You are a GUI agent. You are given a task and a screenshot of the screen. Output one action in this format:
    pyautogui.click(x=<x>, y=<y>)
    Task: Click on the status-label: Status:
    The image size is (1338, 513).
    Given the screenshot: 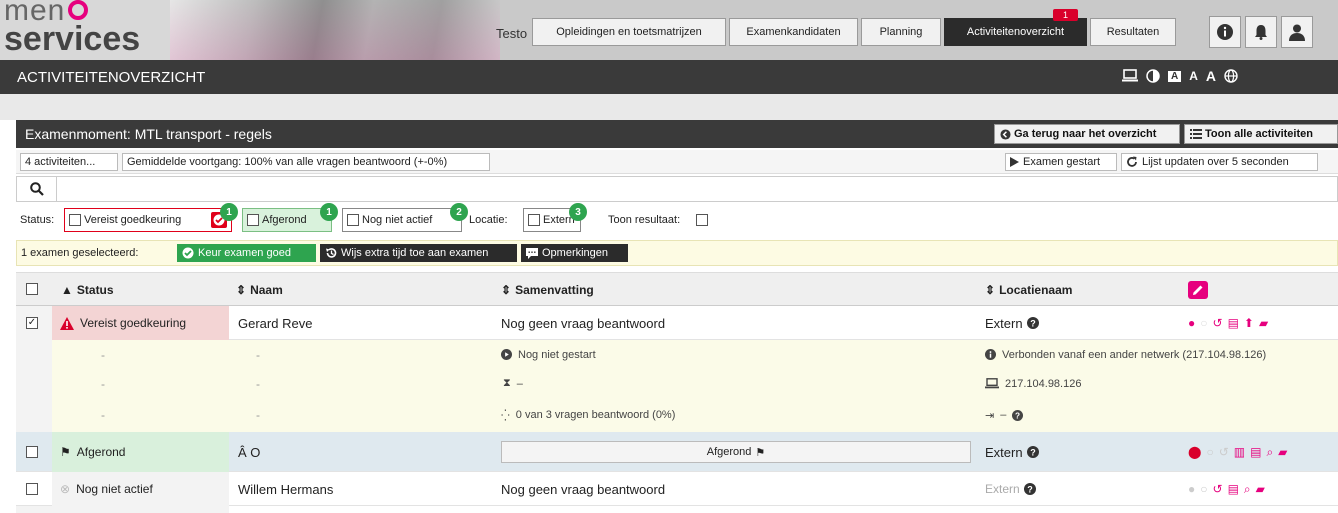 What is the action you would take?
    pyautogui.click(x=37, y=220)
    